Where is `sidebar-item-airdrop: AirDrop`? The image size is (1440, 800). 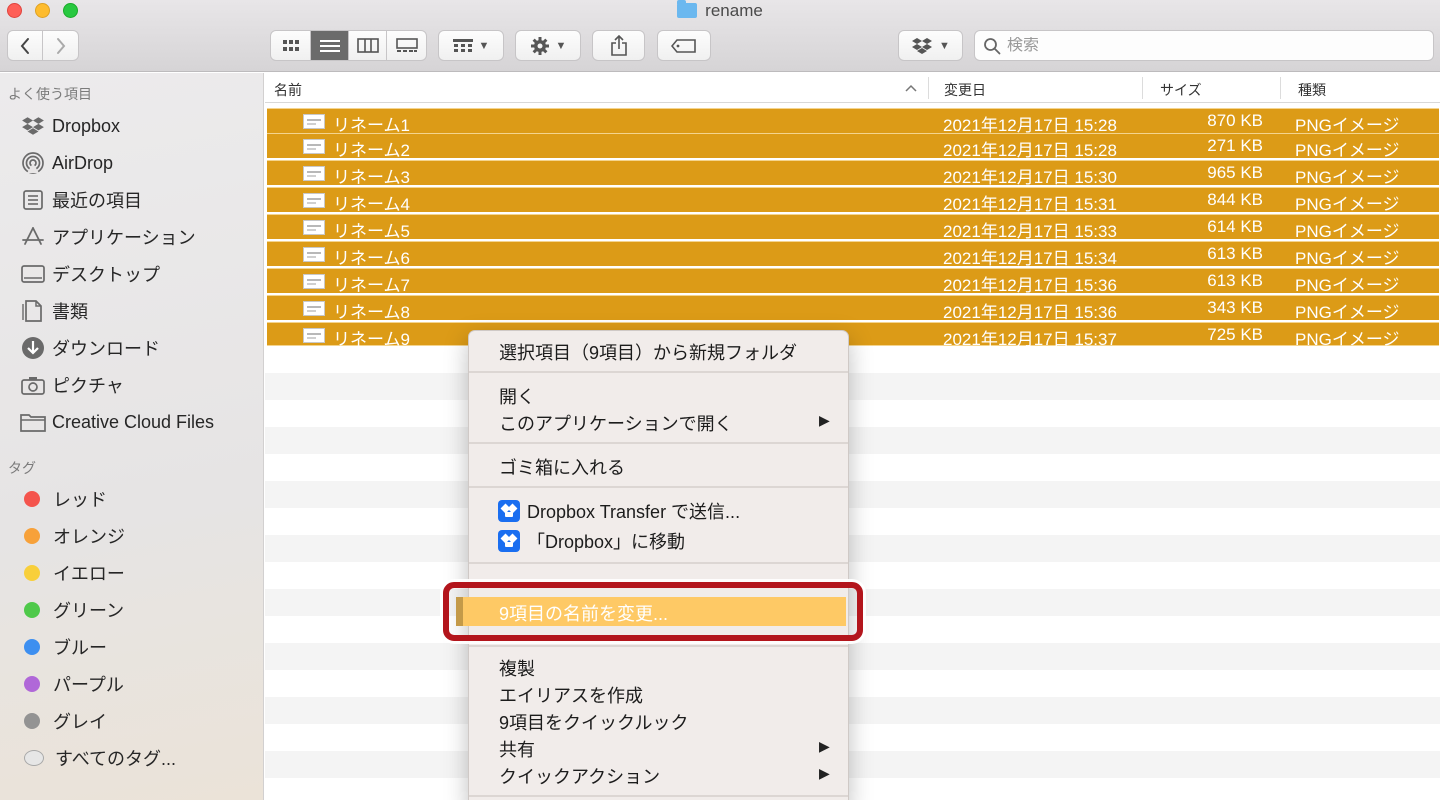 sidebar-item-airdrop: AirDrop is located at coordinates (66, 163).